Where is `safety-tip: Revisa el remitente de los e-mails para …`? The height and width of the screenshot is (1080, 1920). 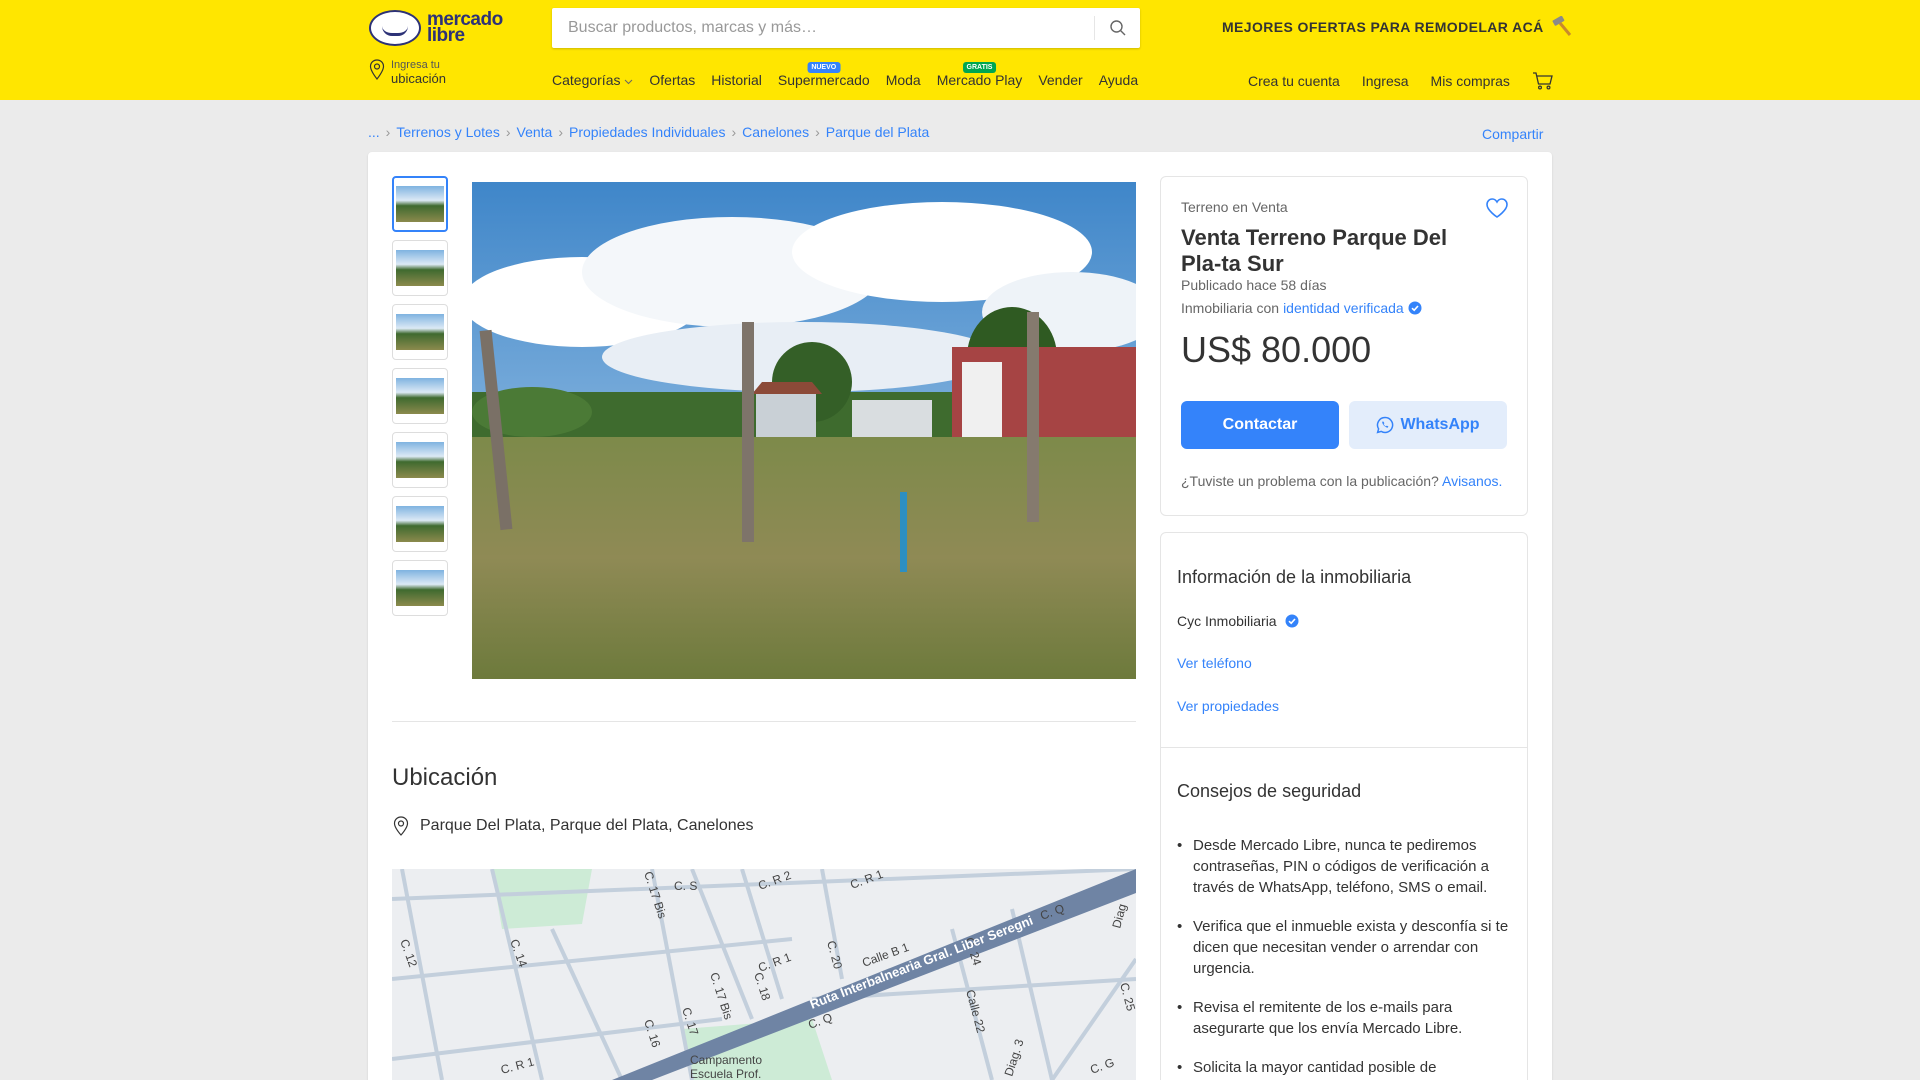
safety-tip: Revisa el remitente de los e-mails para … is located at coordinates (1345, 1018).